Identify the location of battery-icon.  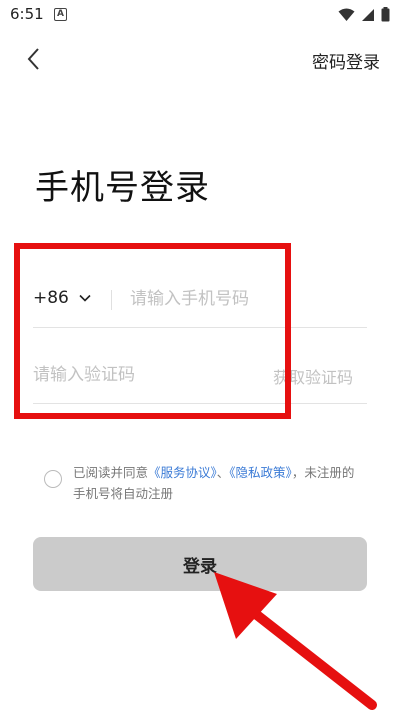
(385, 14).